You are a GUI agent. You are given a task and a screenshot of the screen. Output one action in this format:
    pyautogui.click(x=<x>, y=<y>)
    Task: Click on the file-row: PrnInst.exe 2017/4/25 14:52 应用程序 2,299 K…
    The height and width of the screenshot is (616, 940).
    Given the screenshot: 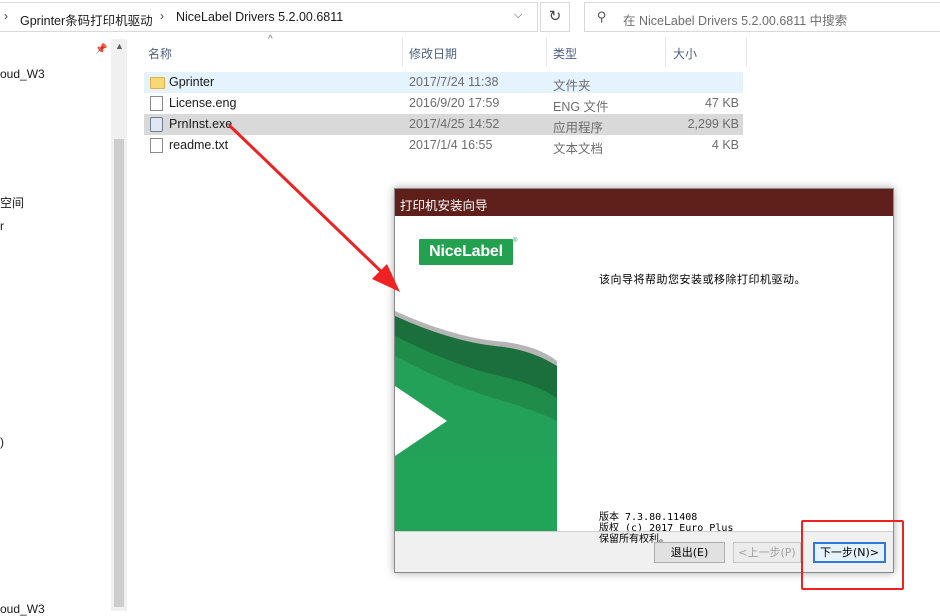 What is the action you would take?
    pyautogui.click(x=443, y=124)
    